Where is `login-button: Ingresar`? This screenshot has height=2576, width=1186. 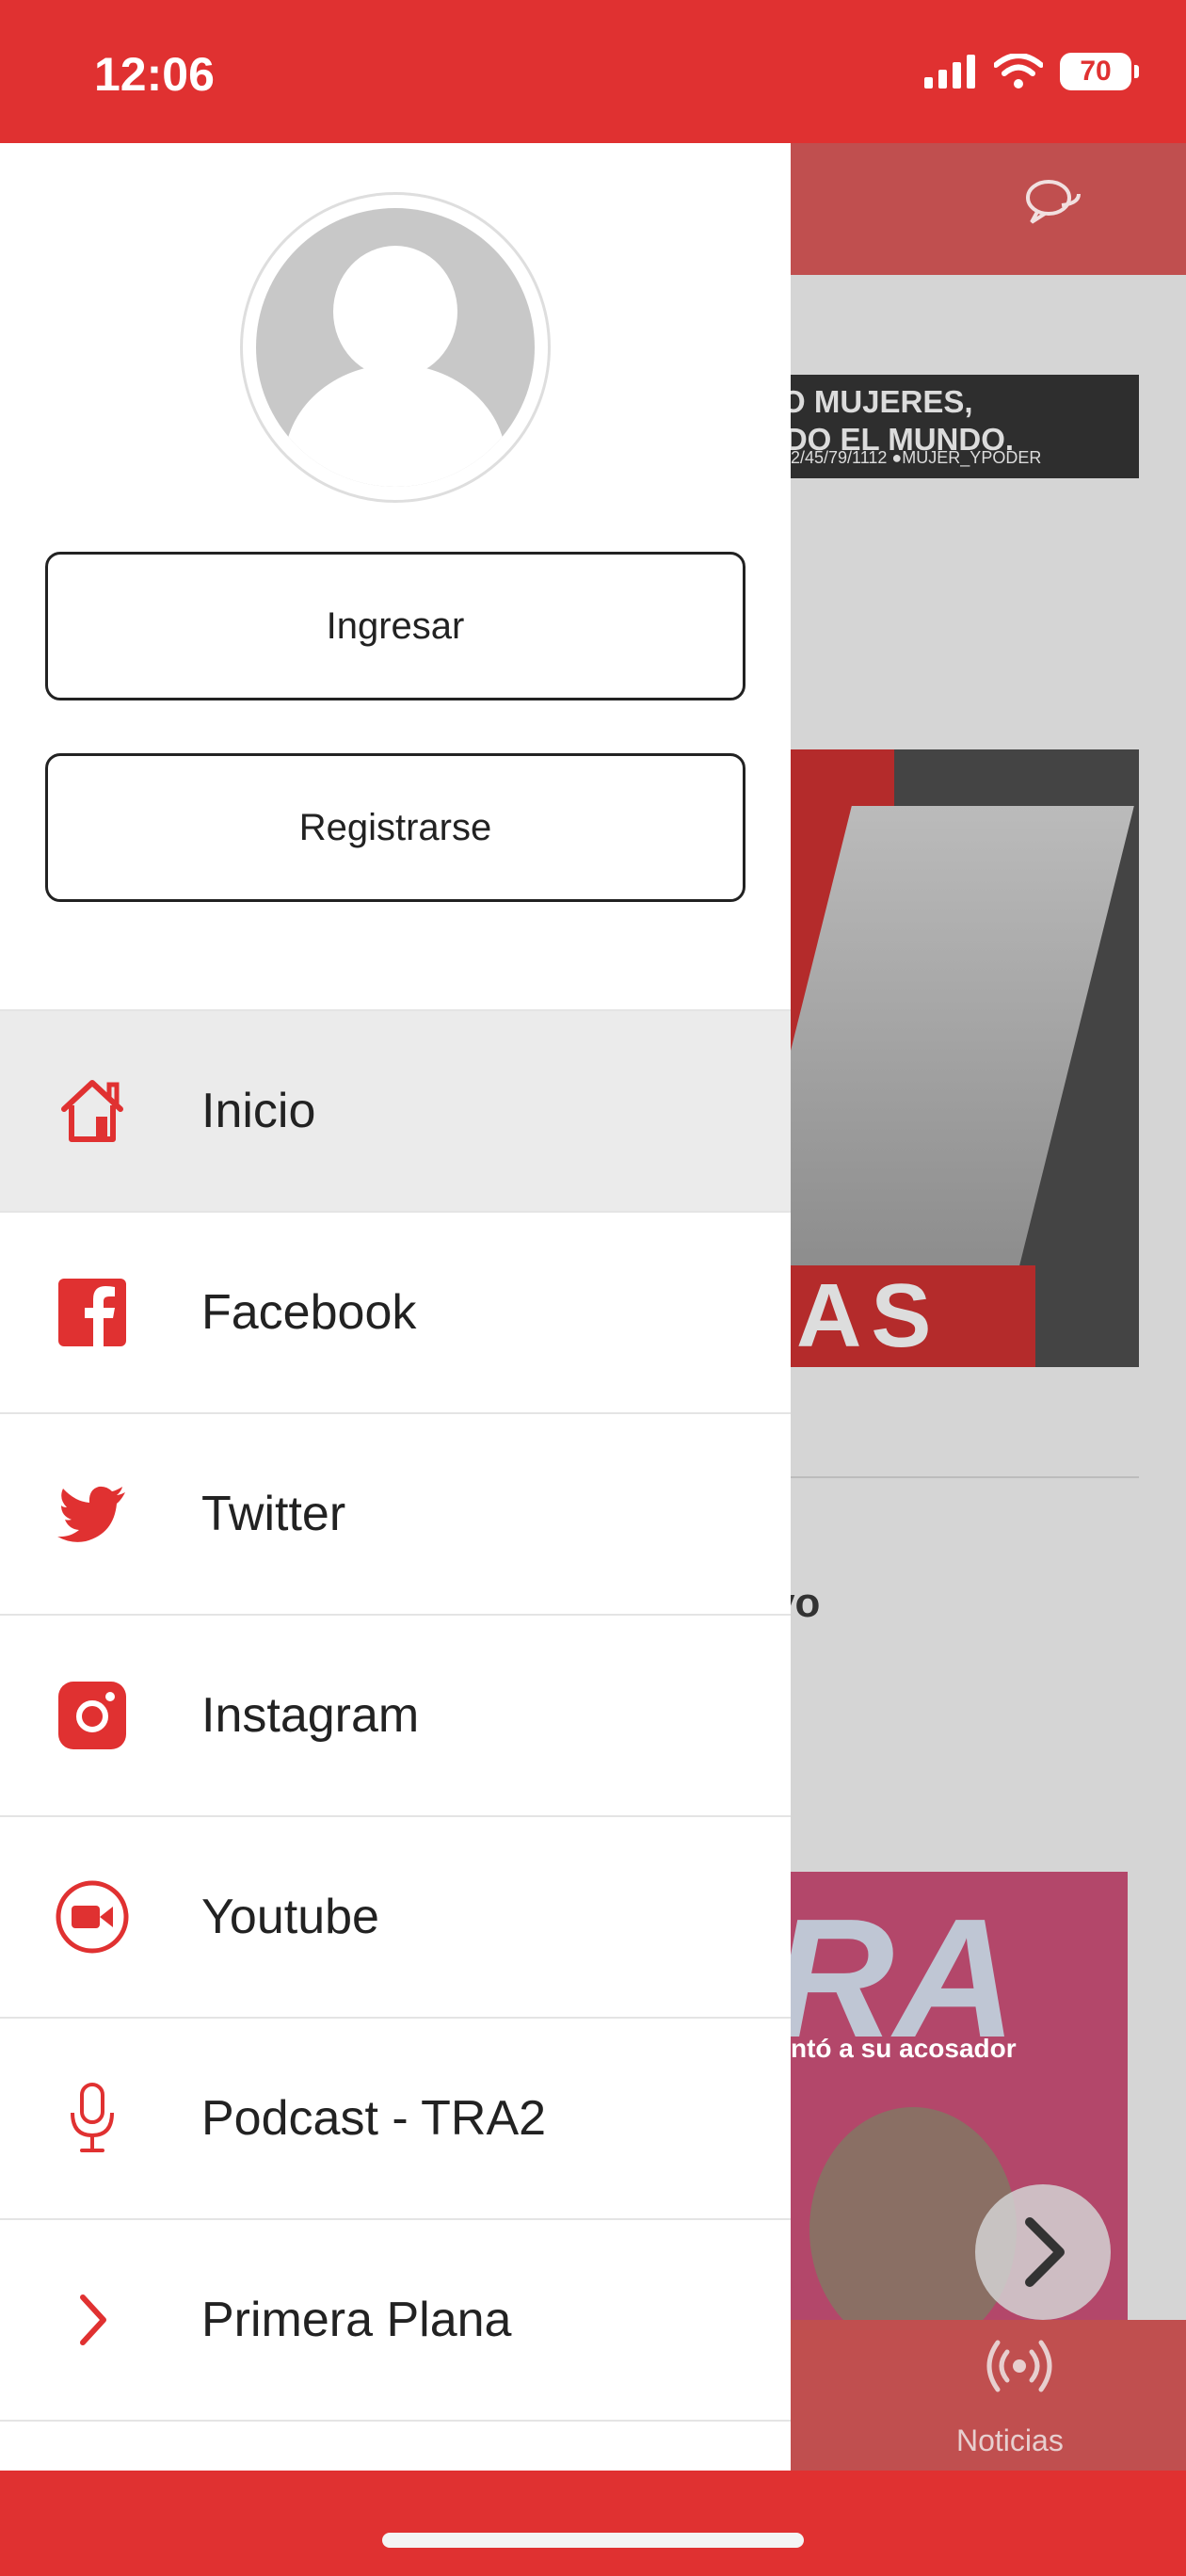 login-button: Ingresar is located at coordinates (395, 626).